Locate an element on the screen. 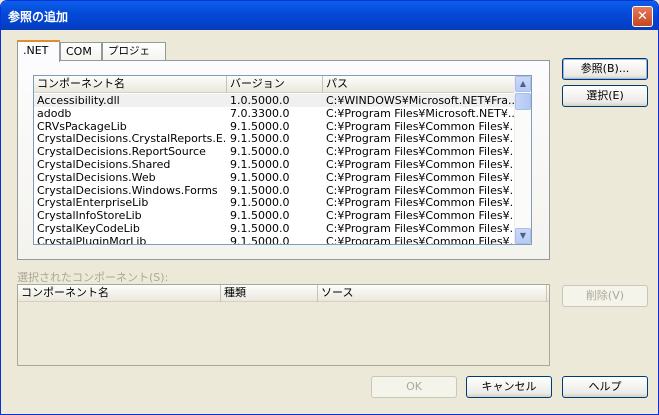 The image size is (659, 415). close-icon: ✕ is located at coordinates (642, 16).